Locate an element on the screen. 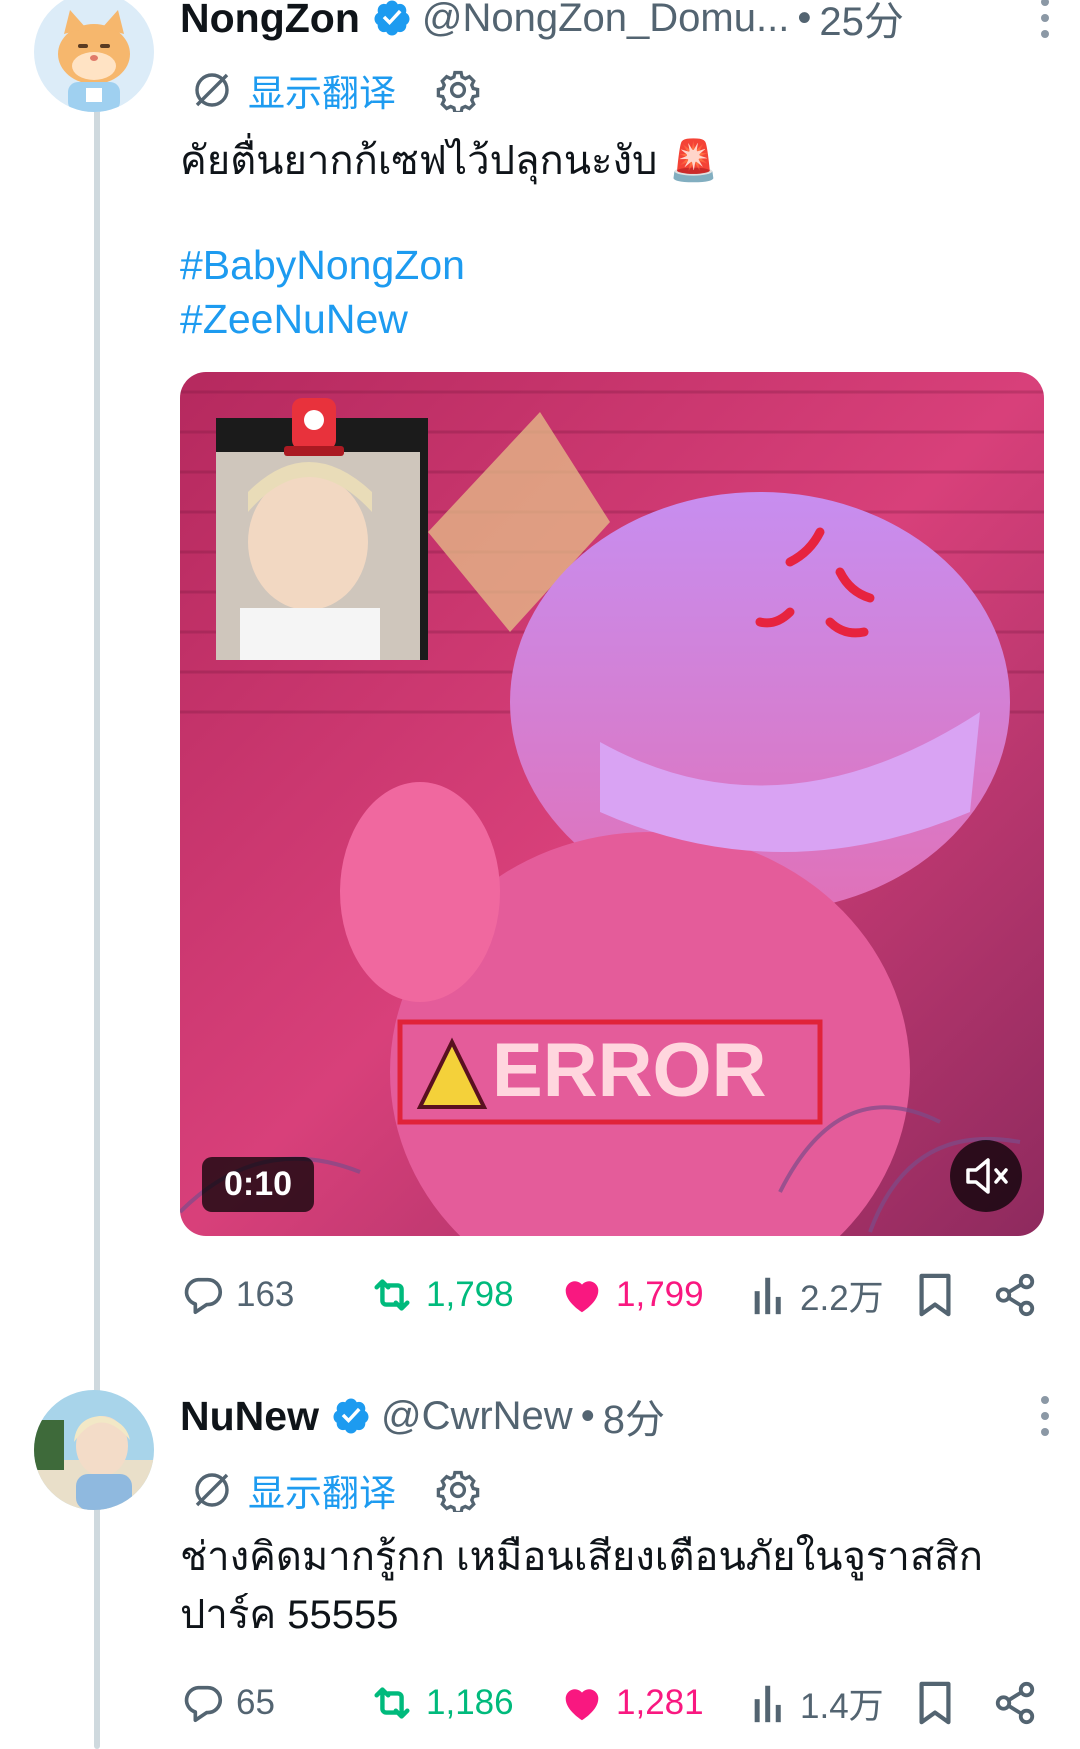 Image resolution: width=1080 pixels, height=1749 pixels. views-button: 2.2万 is located at coordinates (817, 1295).